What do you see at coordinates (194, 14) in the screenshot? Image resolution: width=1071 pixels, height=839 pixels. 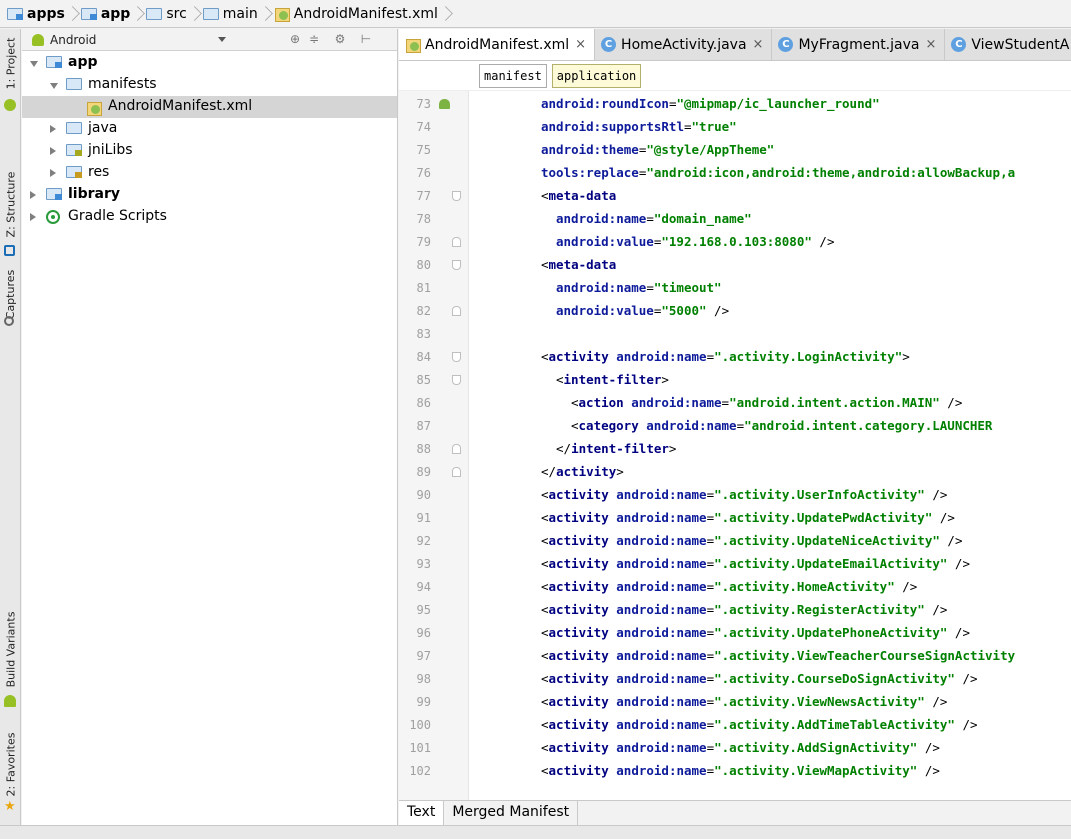 I see `chevron-right-icon` at bounding box center [194, 14].